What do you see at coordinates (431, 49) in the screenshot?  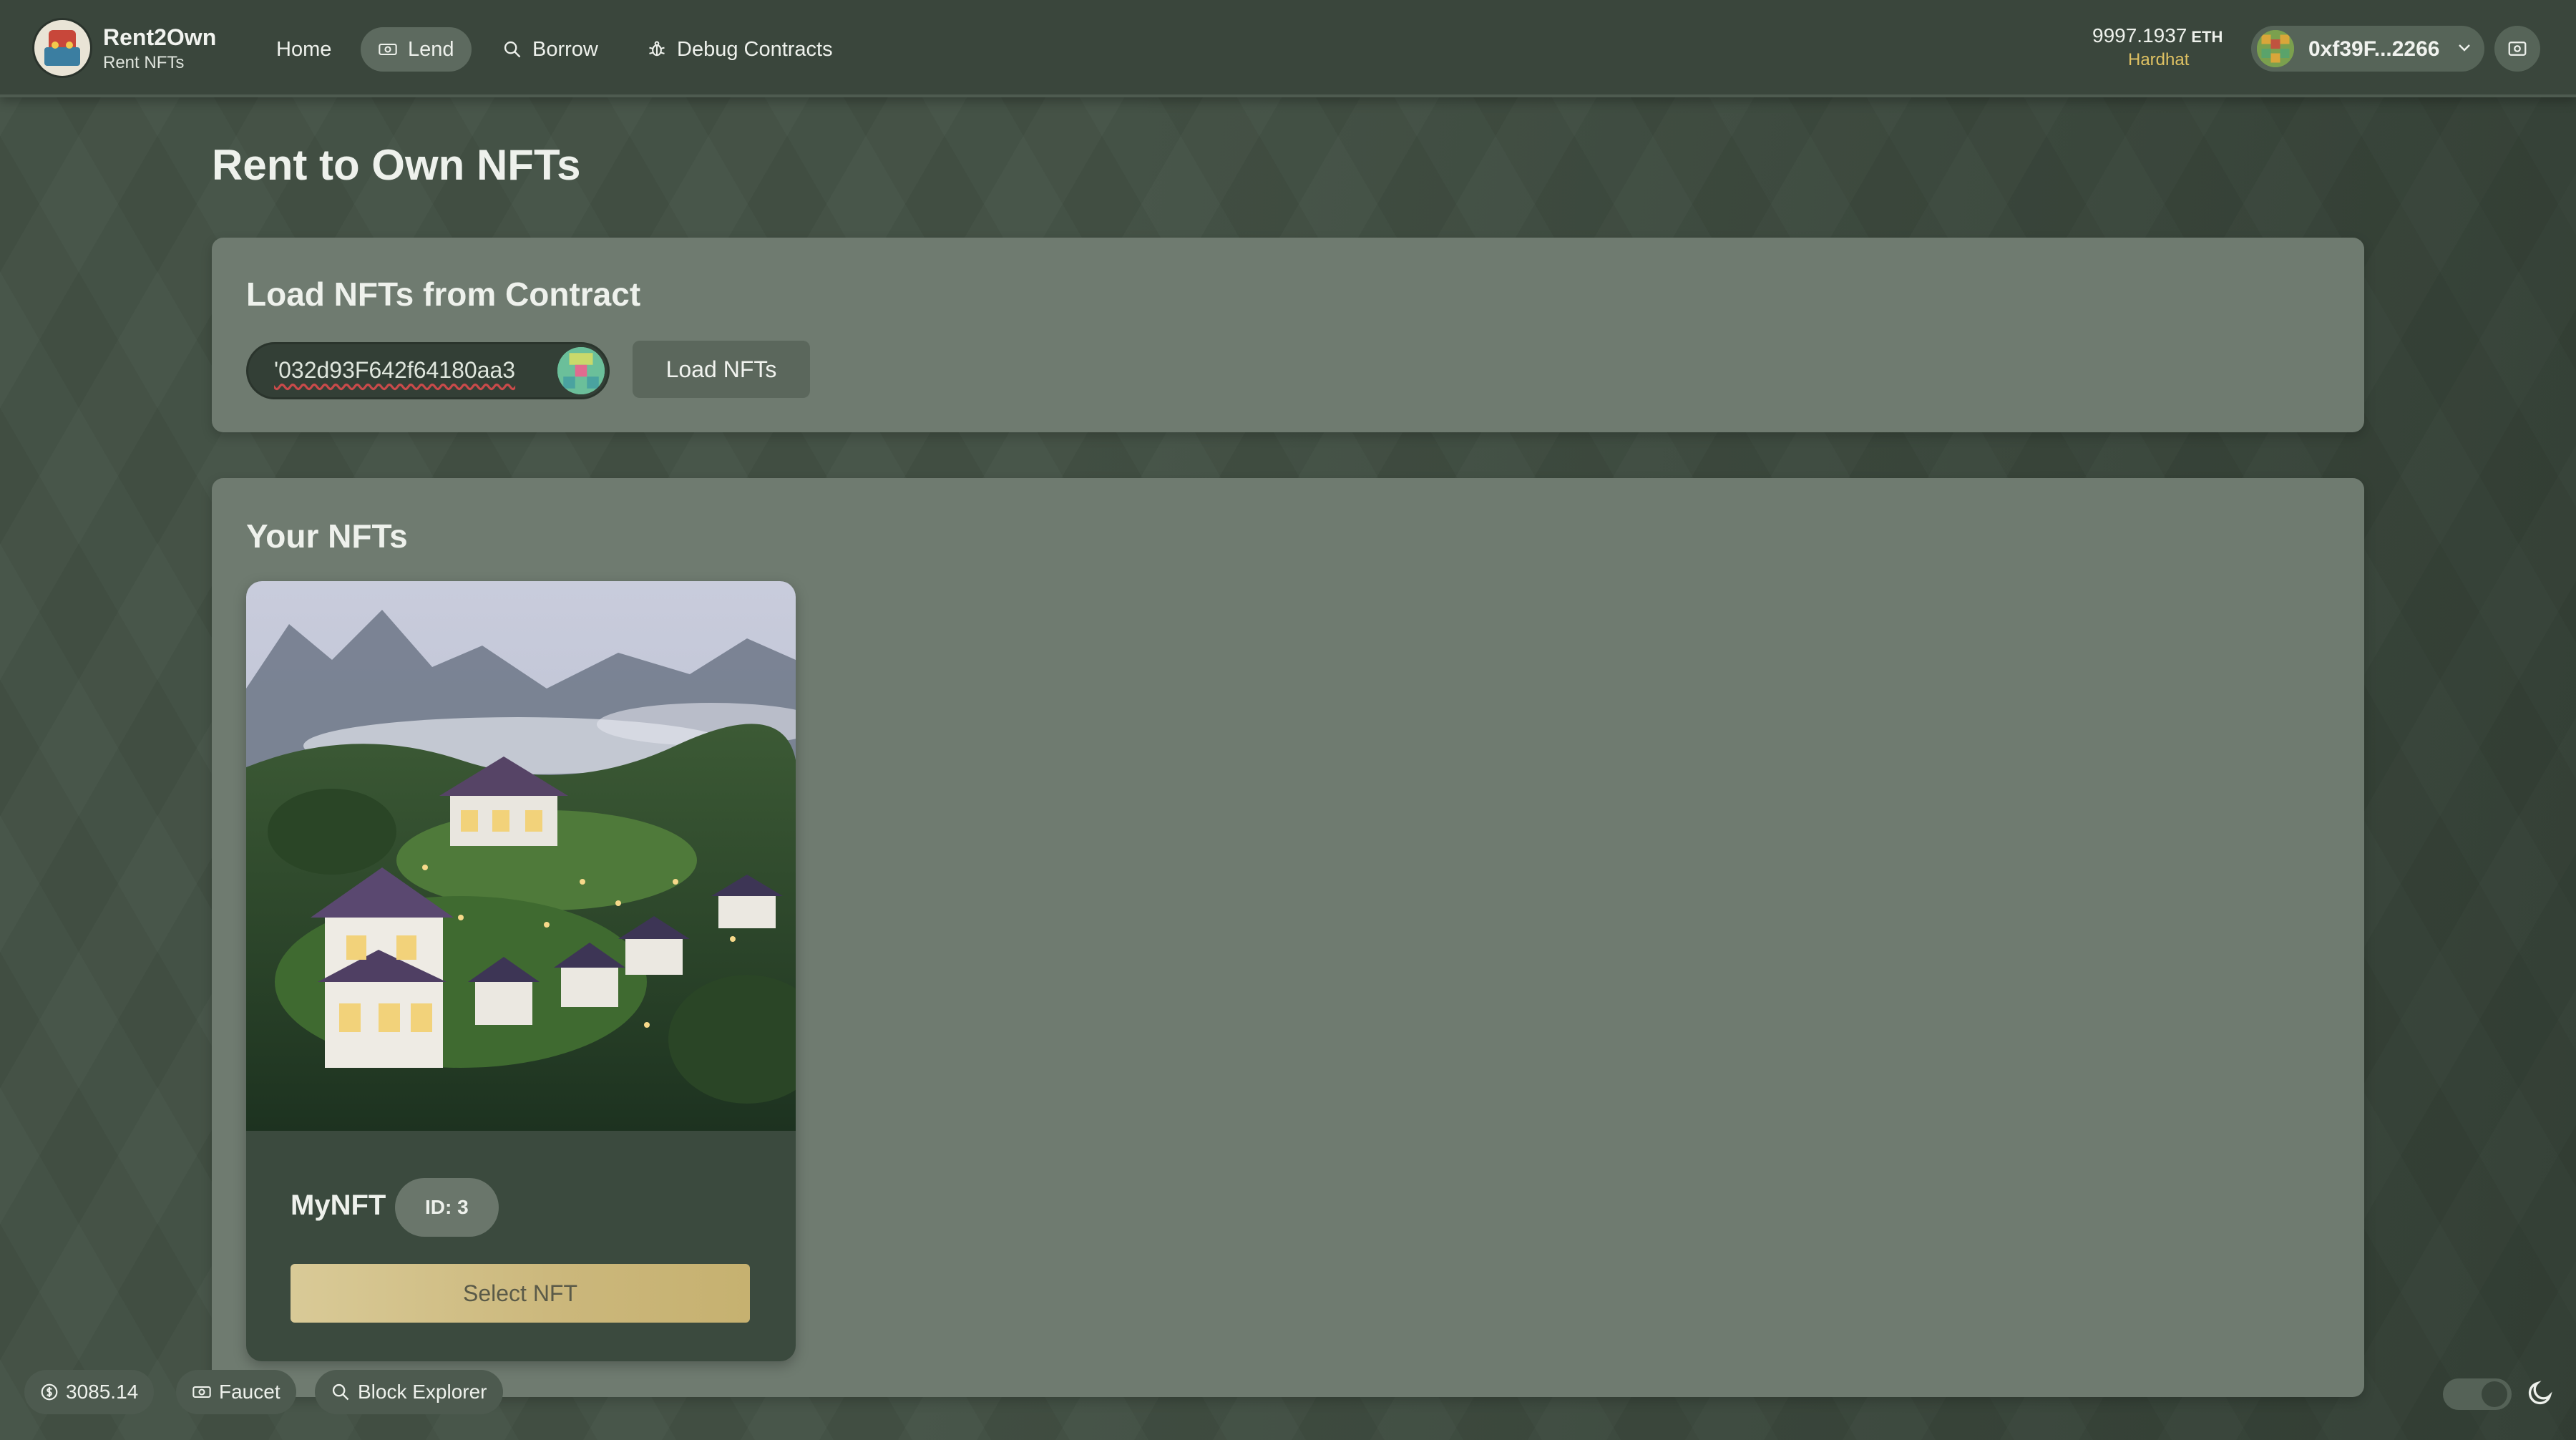 I see `nav-lend-label: Lend` at bounding box center [431, 49].